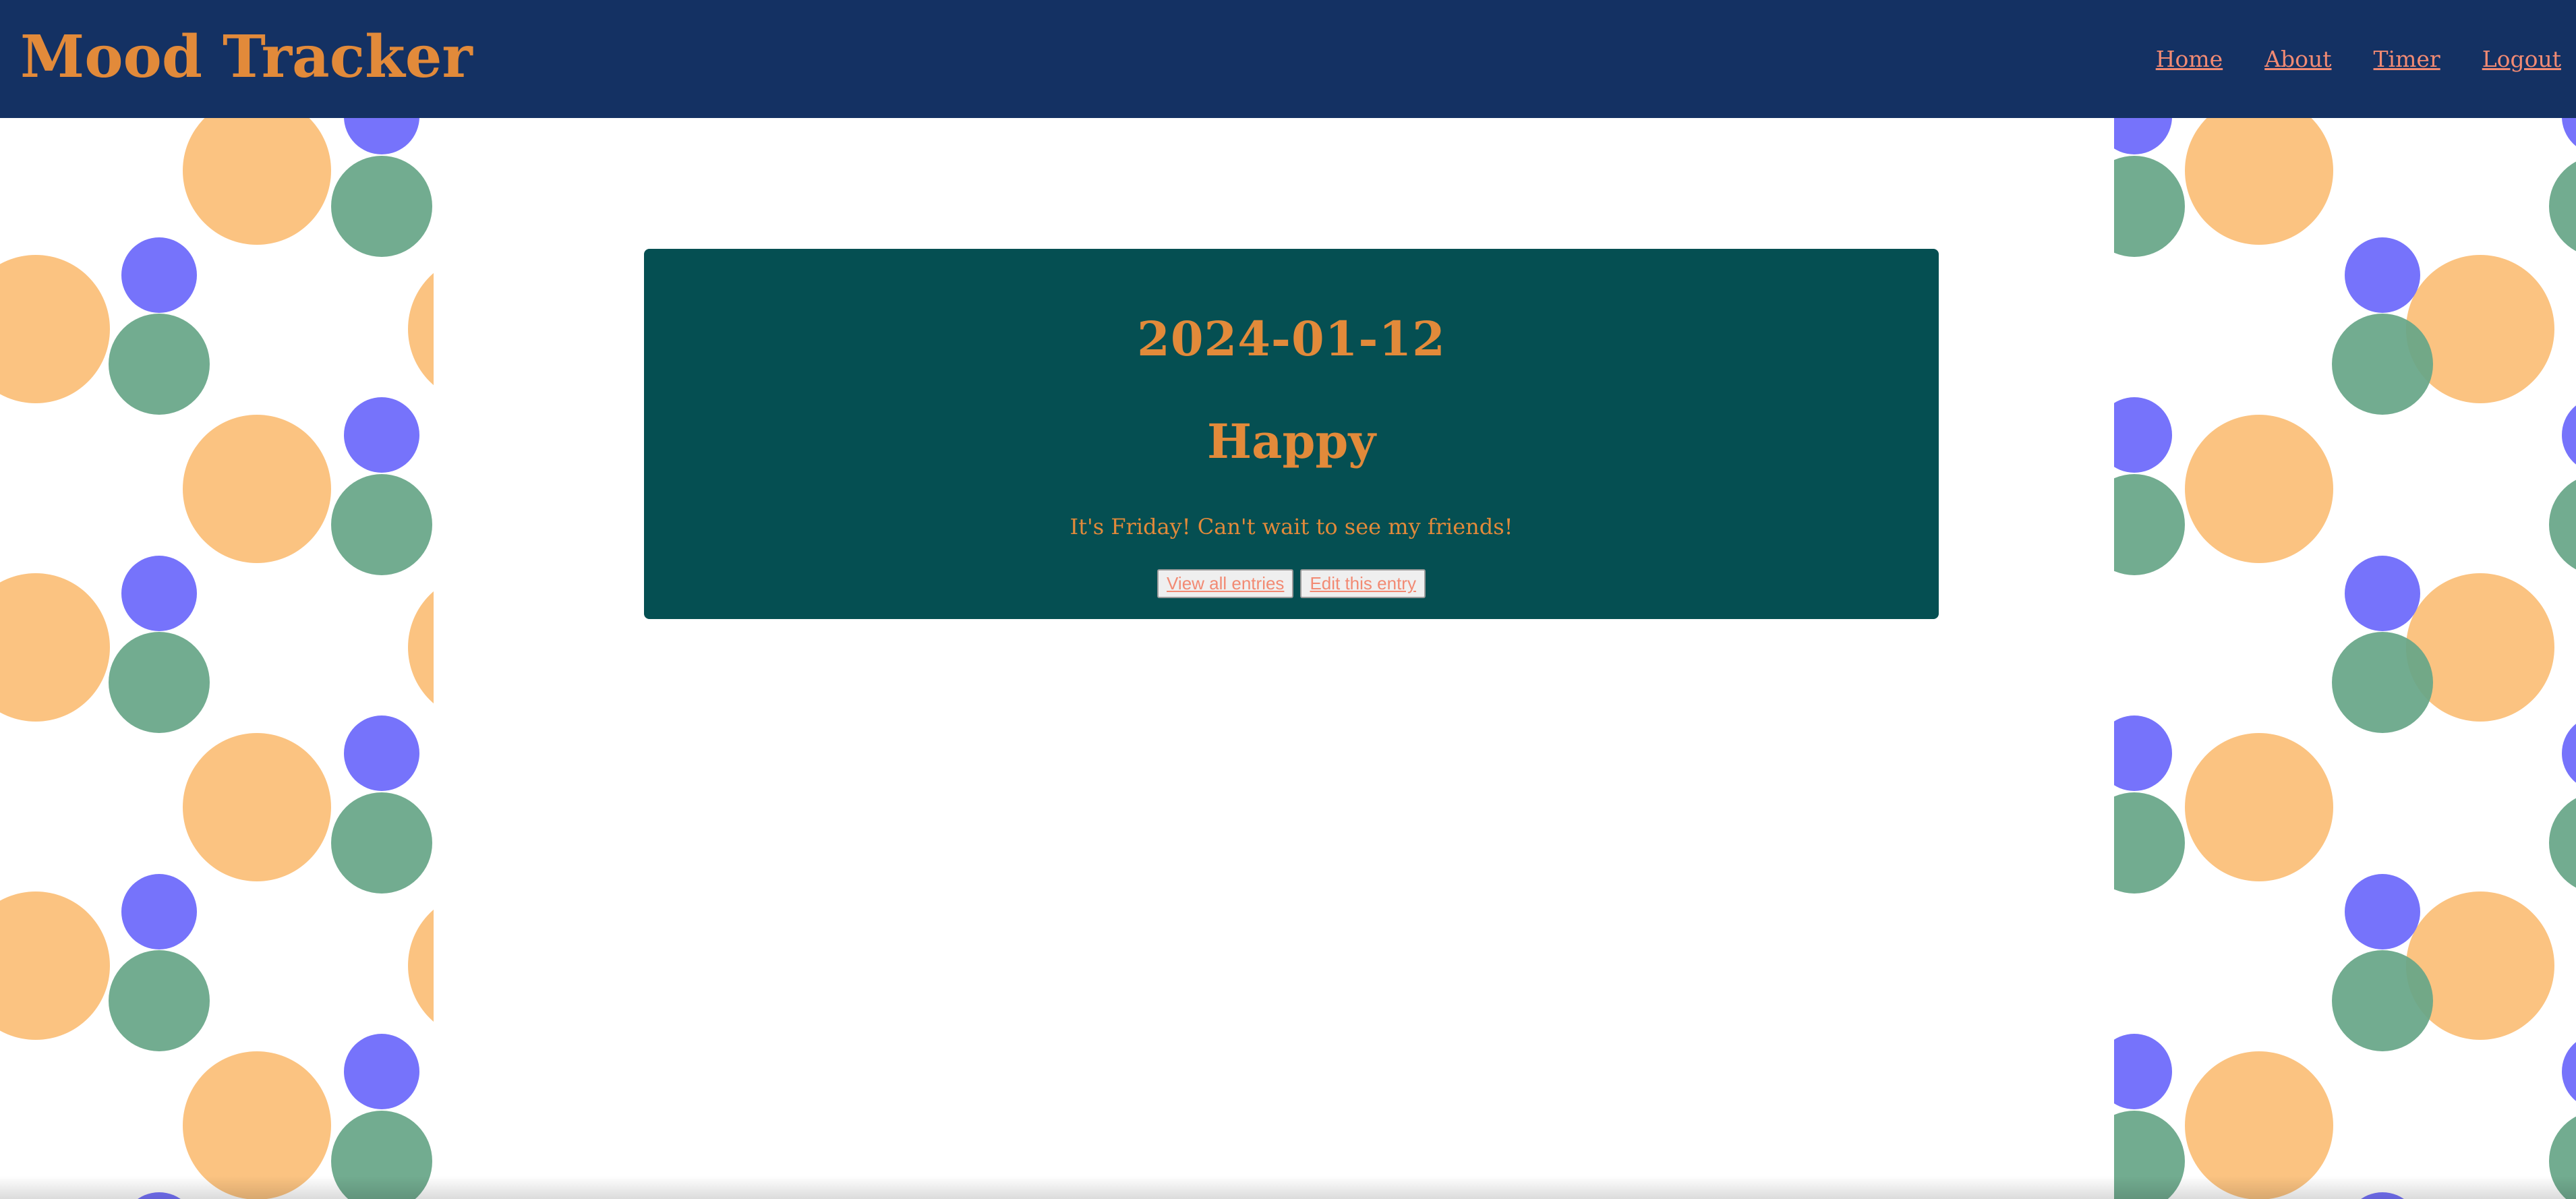 This screenshot has height=1199, width=2576. What do you see at coordinates (1291, 441) in the screenshot?
I see `entry-mood: Happy` at bounding box center [1291, 441].